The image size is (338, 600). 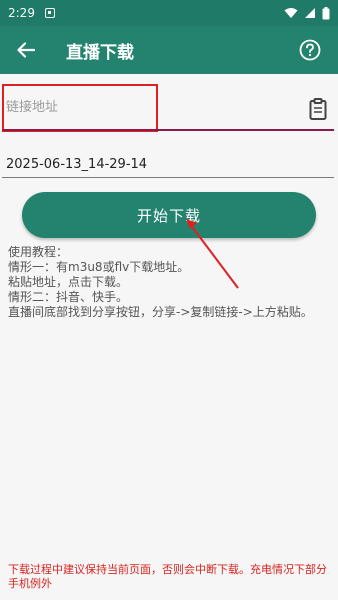 What do you see at coordinates (68, 297) in the screenshot?
I see `tutorial-line: 情形二：抖音、快手。` at bounding box center [68, 297].